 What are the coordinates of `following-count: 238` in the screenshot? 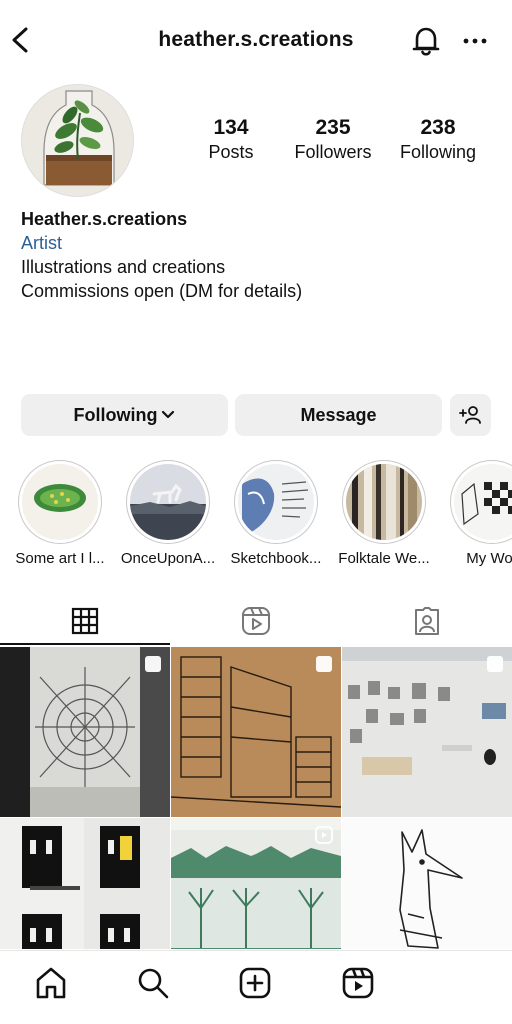 It's located at (438, 127).